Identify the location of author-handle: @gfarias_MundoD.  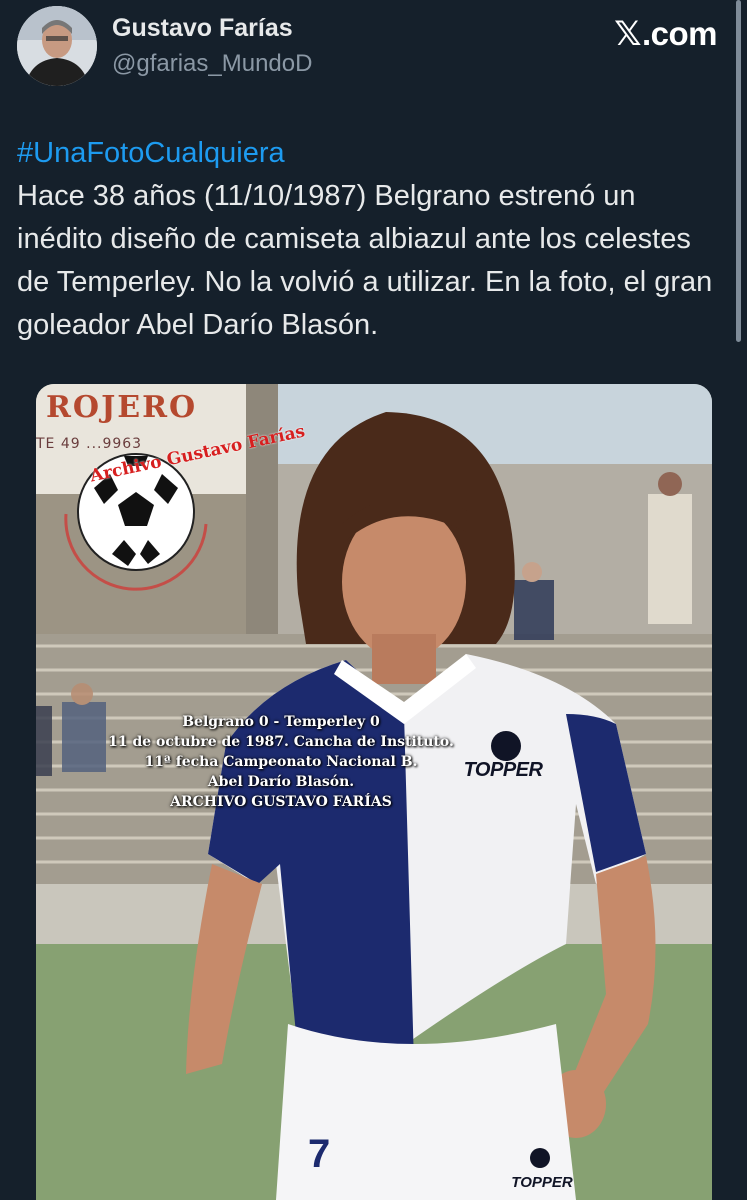
(212, 64).